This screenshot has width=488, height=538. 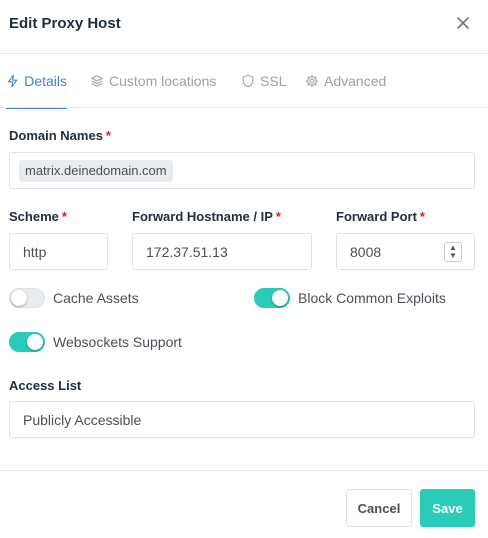 What do you see at coordinates (244, 27) in the screenshot?
I see `modal-header: Edit Proxy Host` at bounding box center [244, 27].